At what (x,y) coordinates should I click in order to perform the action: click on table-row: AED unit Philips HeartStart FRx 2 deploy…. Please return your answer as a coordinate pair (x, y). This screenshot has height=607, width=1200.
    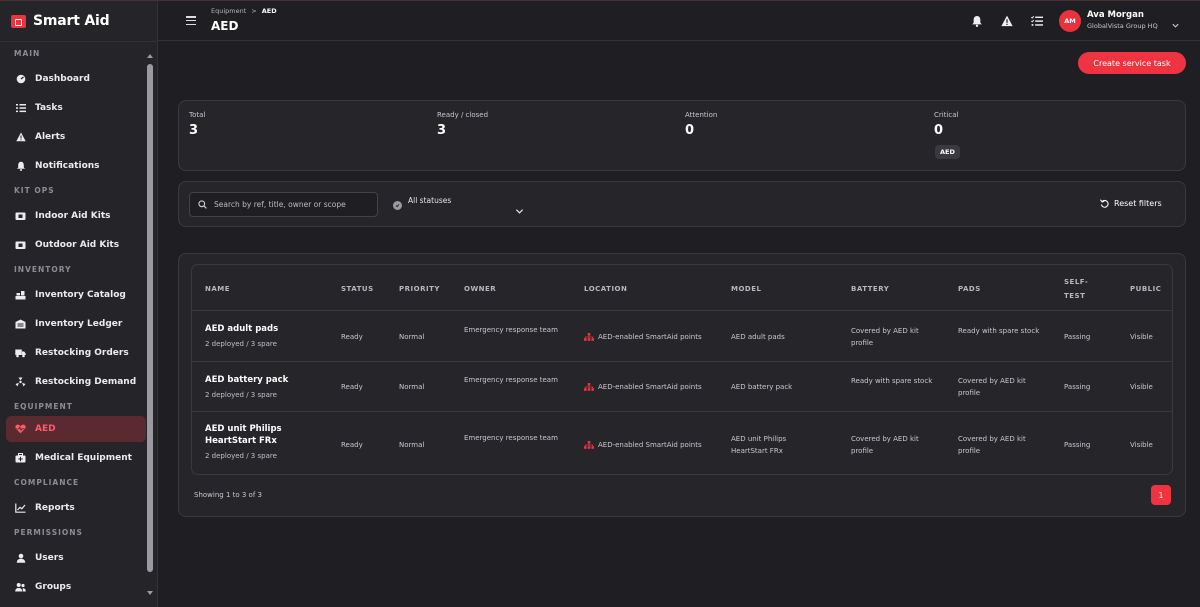
    Looking at the image, I should click on (682, 443).